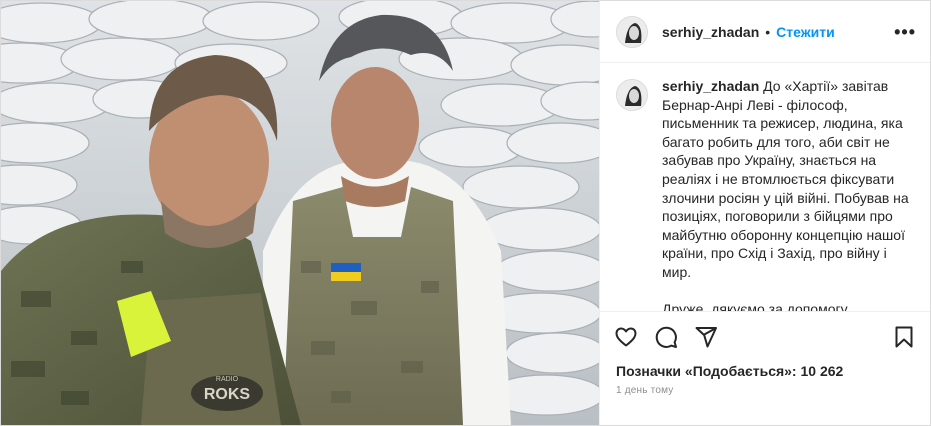  Describe the element at coordinates (805, 32) in the screenshot. I see `follow-button: Стежити` at that location.